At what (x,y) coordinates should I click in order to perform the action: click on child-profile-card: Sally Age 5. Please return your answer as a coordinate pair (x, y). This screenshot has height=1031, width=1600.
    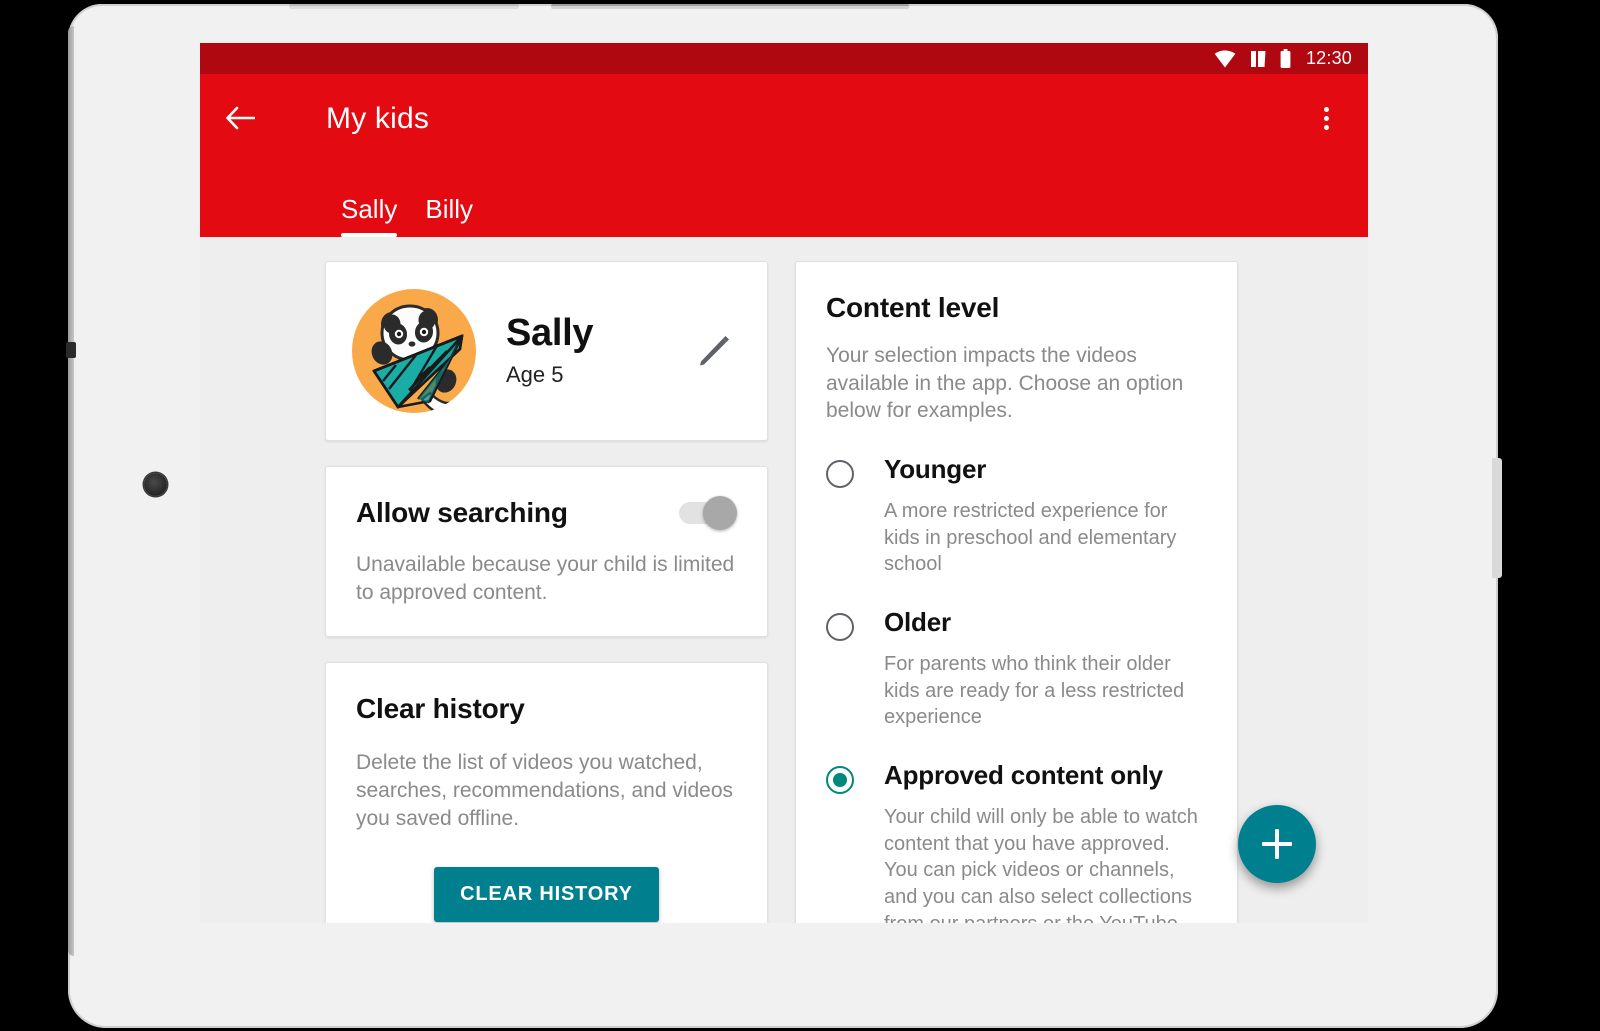
    Looking at the image, I should click on (546, 351).